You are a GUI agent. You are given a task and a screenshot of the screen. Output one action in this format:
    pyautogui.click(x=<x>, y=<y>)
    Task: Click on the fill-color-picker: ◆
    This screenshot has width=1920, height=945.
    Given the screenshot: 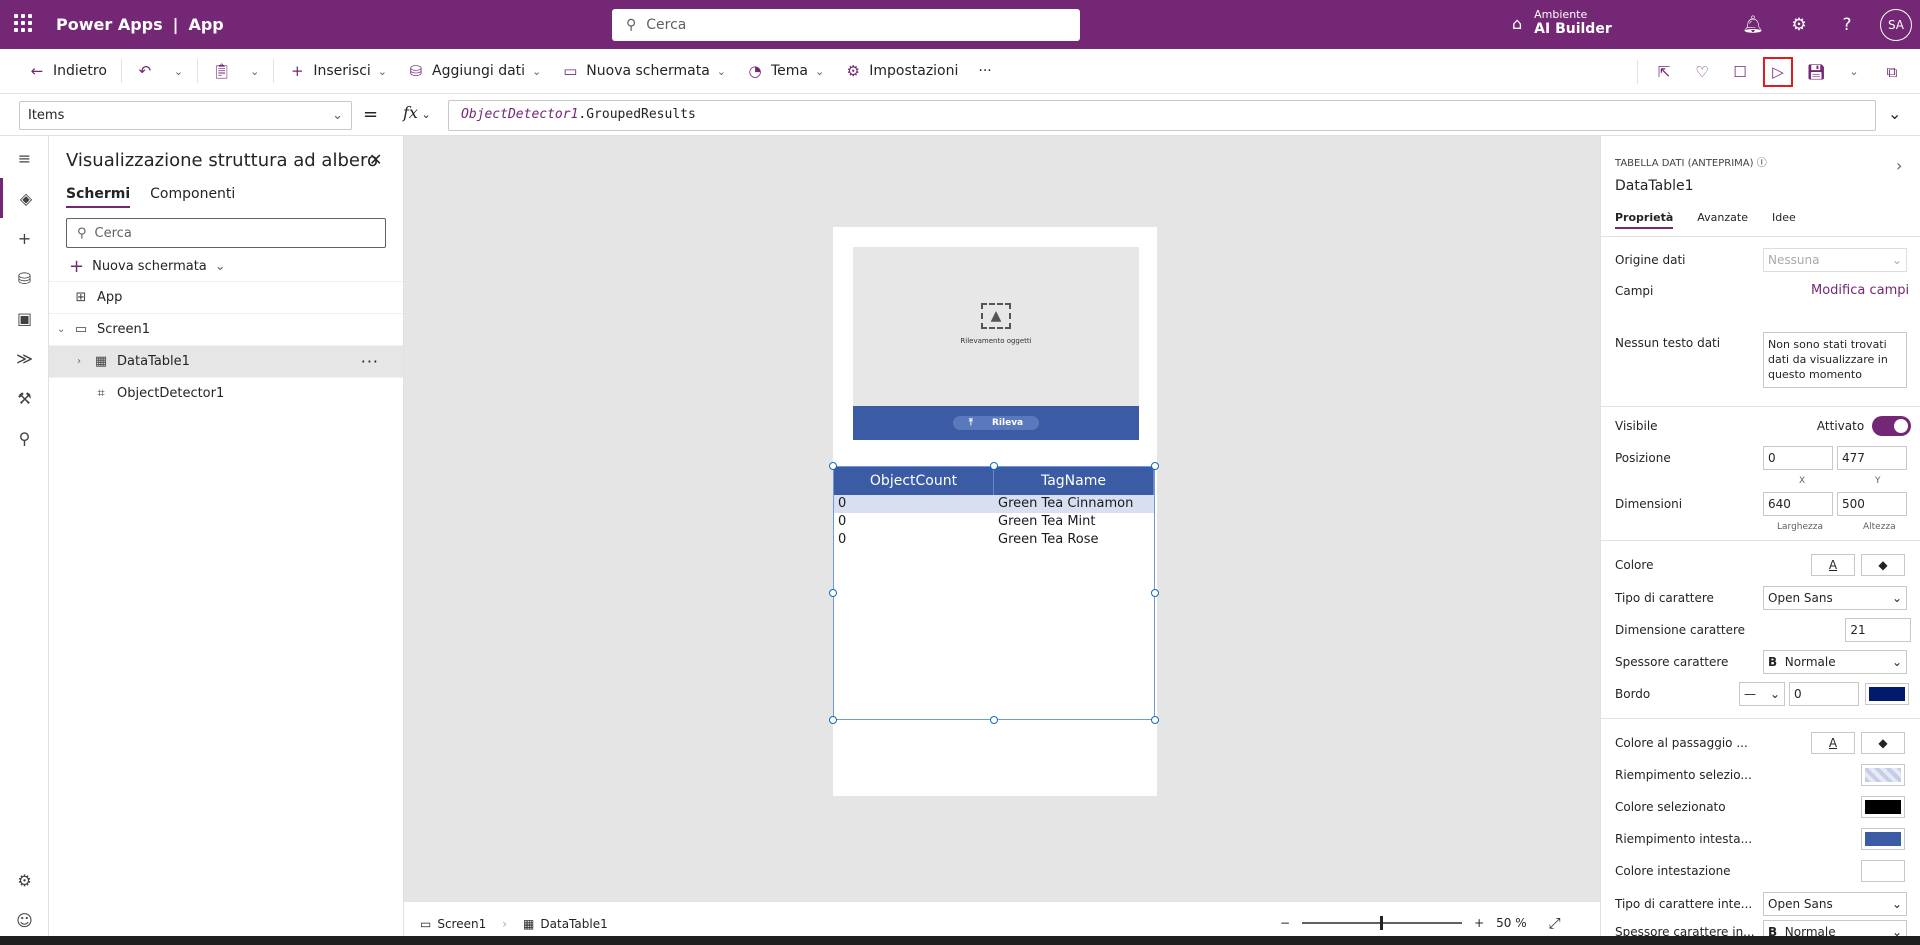 What is the action you would take?
    pyautogui.click(x=1883, y=565)
    